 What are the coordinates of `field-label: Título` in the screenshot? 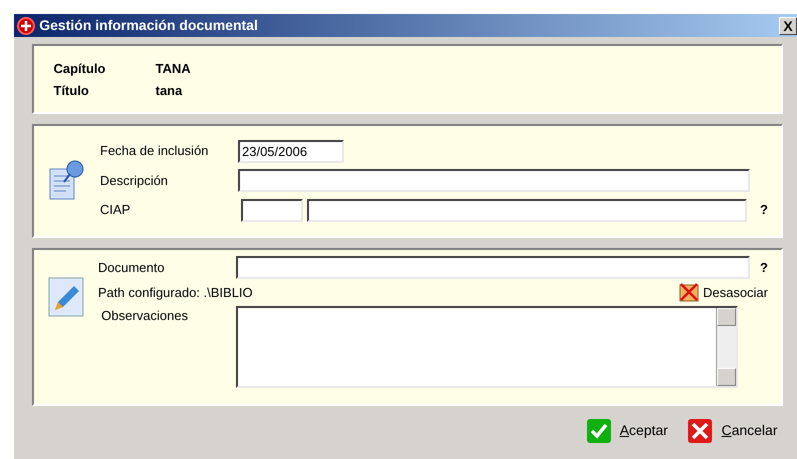 It's located at (72, 91).